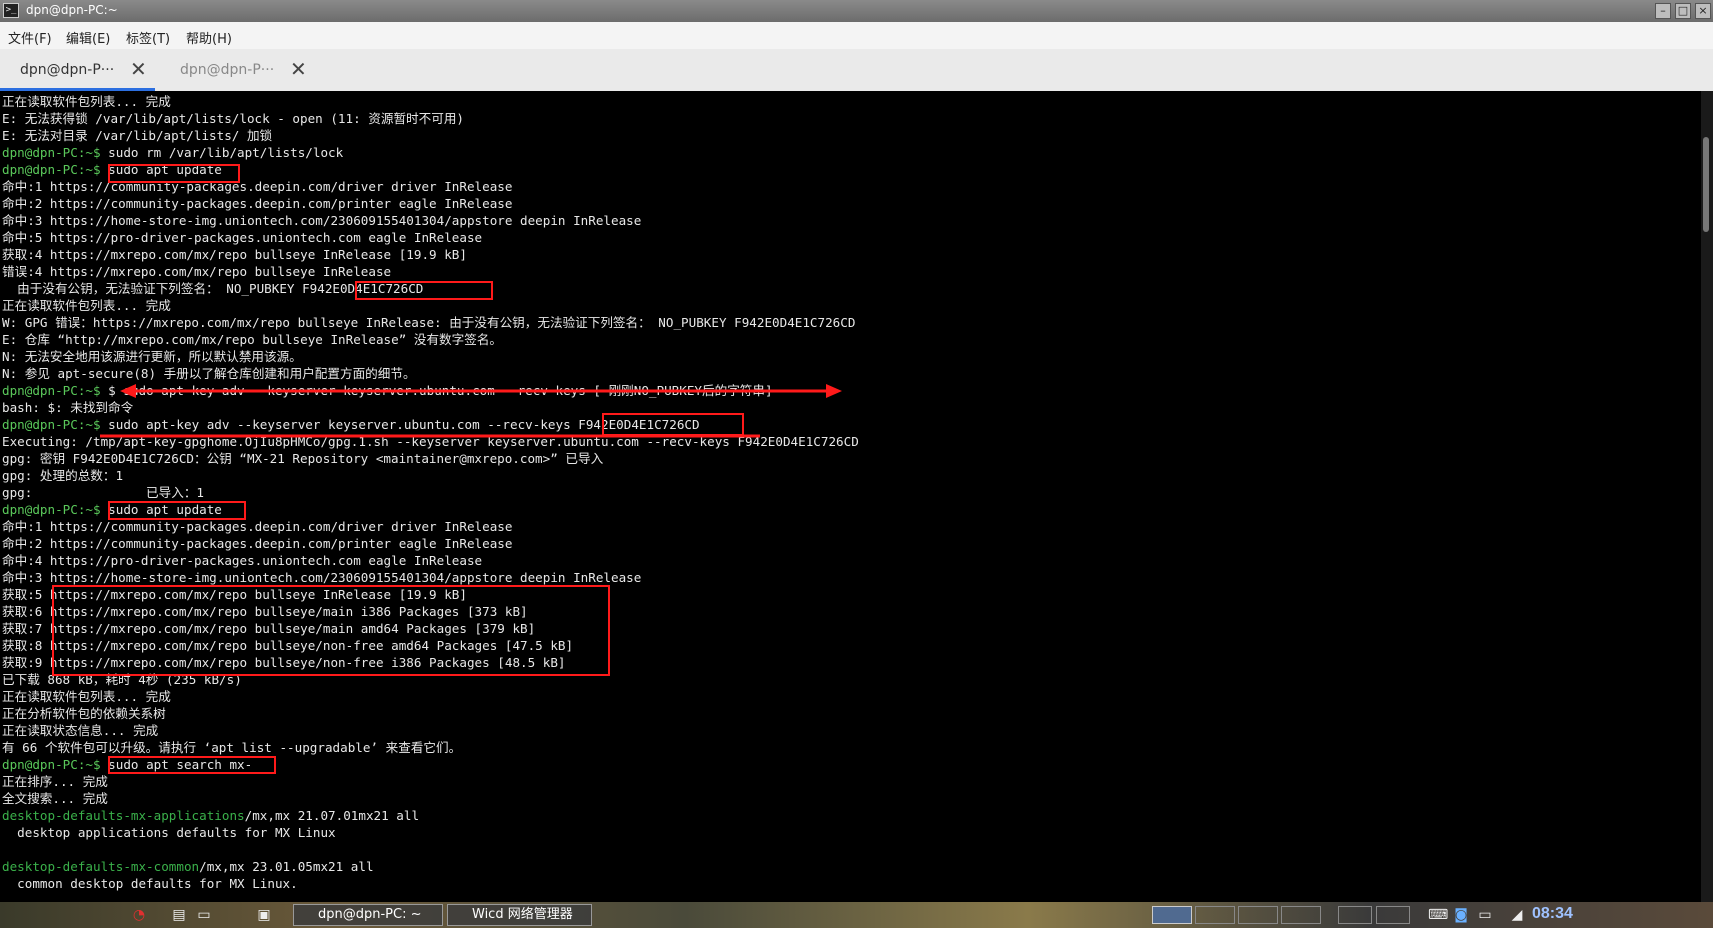 This screenshot has height=928, width=1713. What do you see at coordinates (209, 37) in the screenshot?
I see `menu-help: 帮助(H)` at bounding box center [209, 37].